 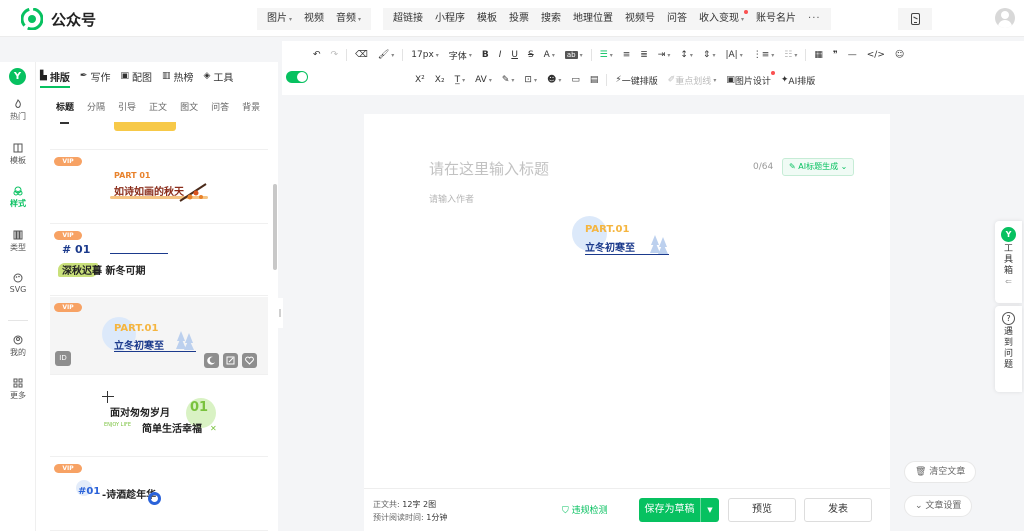 What do you see at coordinates (818, 55) in the screenshot?
I see `table-icon: ▦` at bounding box center [818, 55].